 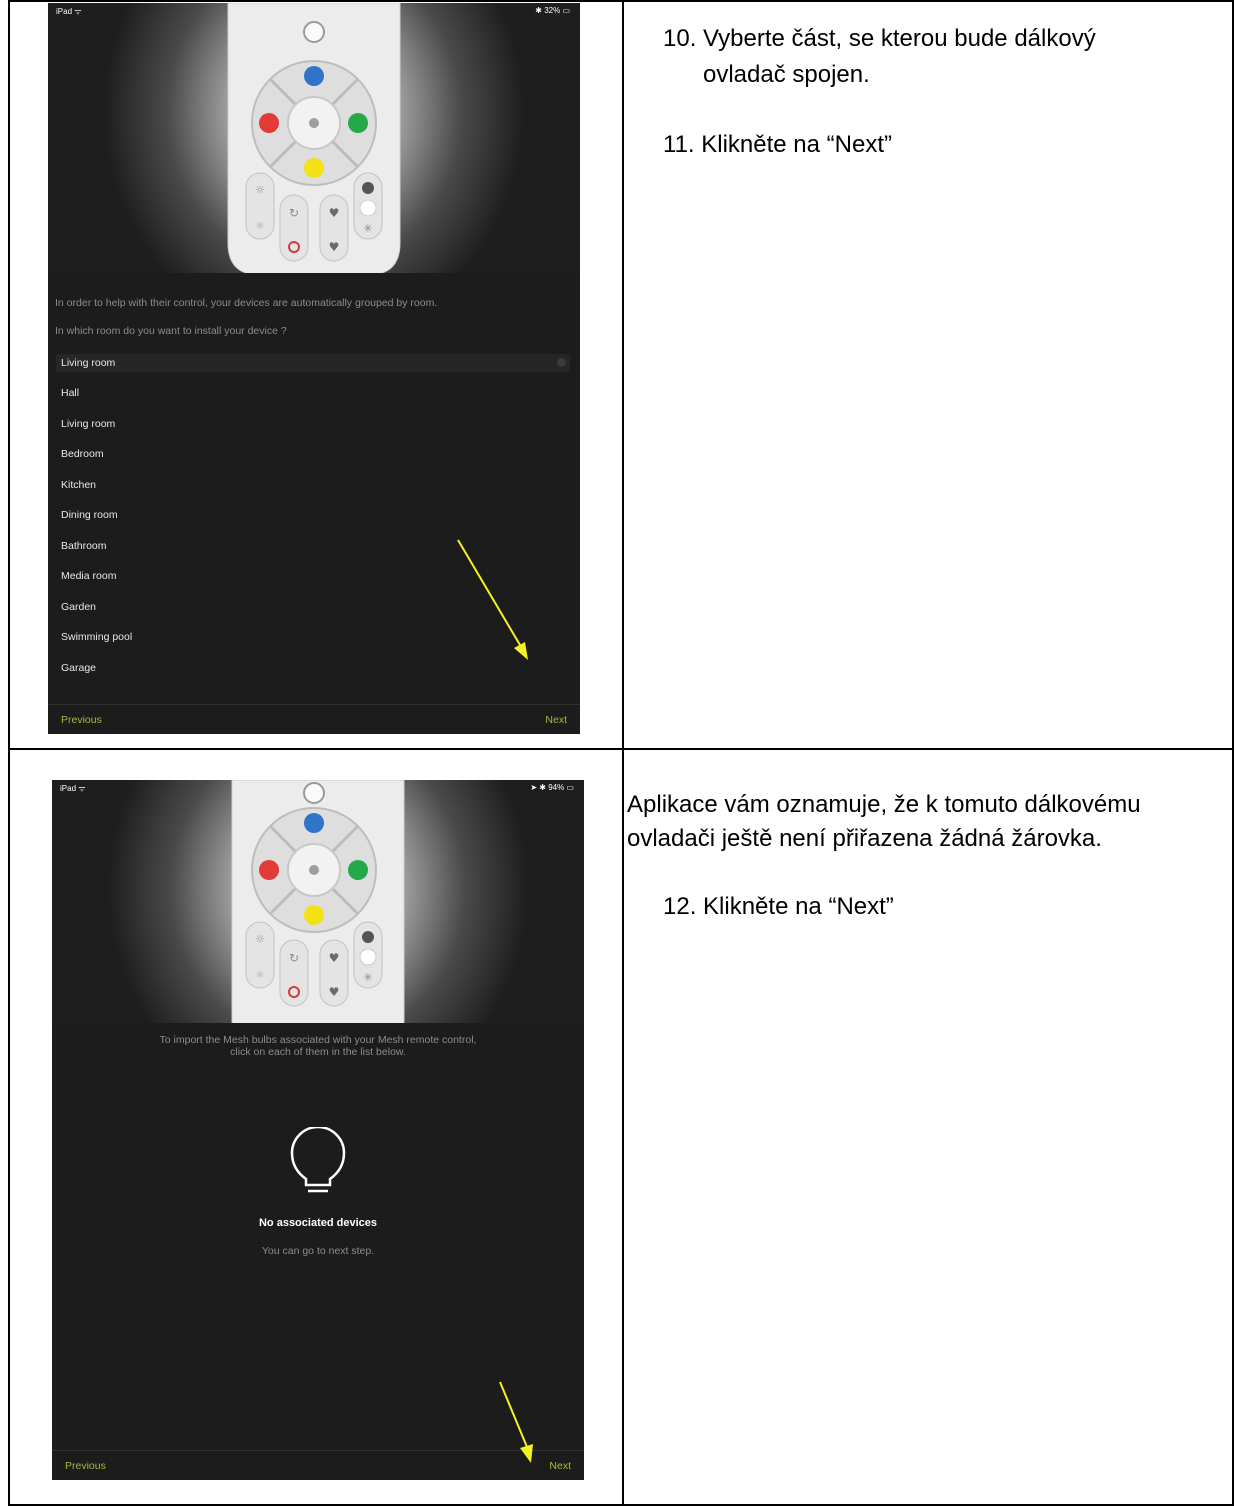 What do you see at coordinates (318, 1052) in the screenshot?
I see `import-instruction-line-2: click on each of them in the list below.` at bounding box center [318, 1052].